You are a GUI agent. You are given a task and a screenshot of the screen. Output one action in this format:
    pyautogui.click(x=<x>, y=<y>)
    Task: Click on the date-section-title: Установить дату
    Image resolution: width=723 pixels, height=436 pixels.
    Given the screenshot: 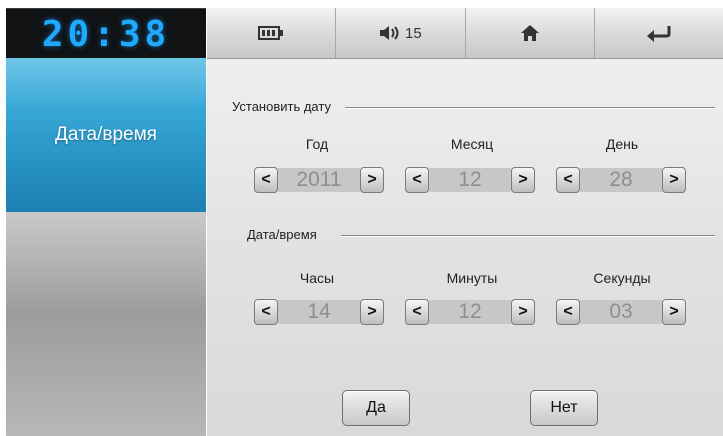 What is the action you would take?
    pyautogui.click(x=281, y=106)
    